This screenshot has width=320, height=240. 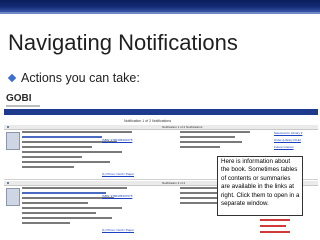 What do you see at coordinates (117, 196) in the screenshot?
I see `isbn-link: ISBN: 9780195337075` at bounding box center [117, 196].